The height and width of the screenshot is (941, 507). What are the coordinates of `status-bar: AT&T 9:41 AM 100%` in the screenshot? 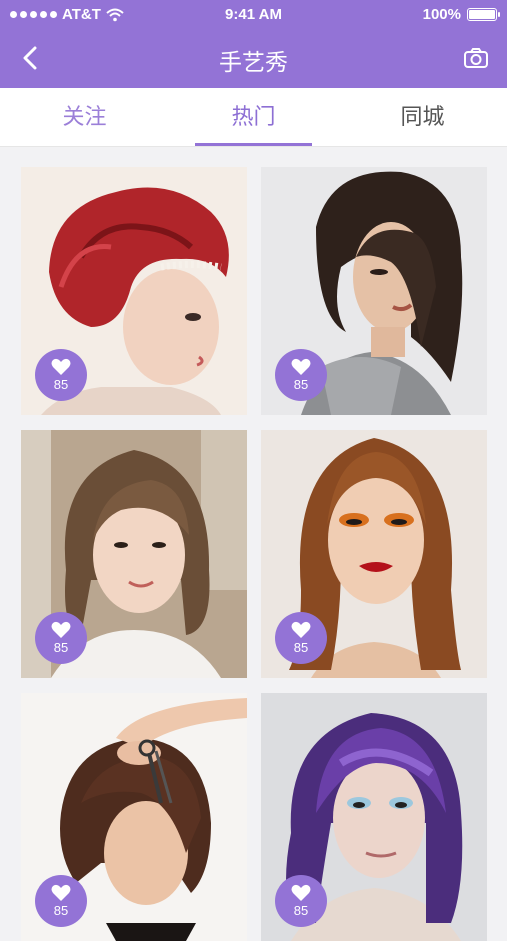 It's located at (253, 15).